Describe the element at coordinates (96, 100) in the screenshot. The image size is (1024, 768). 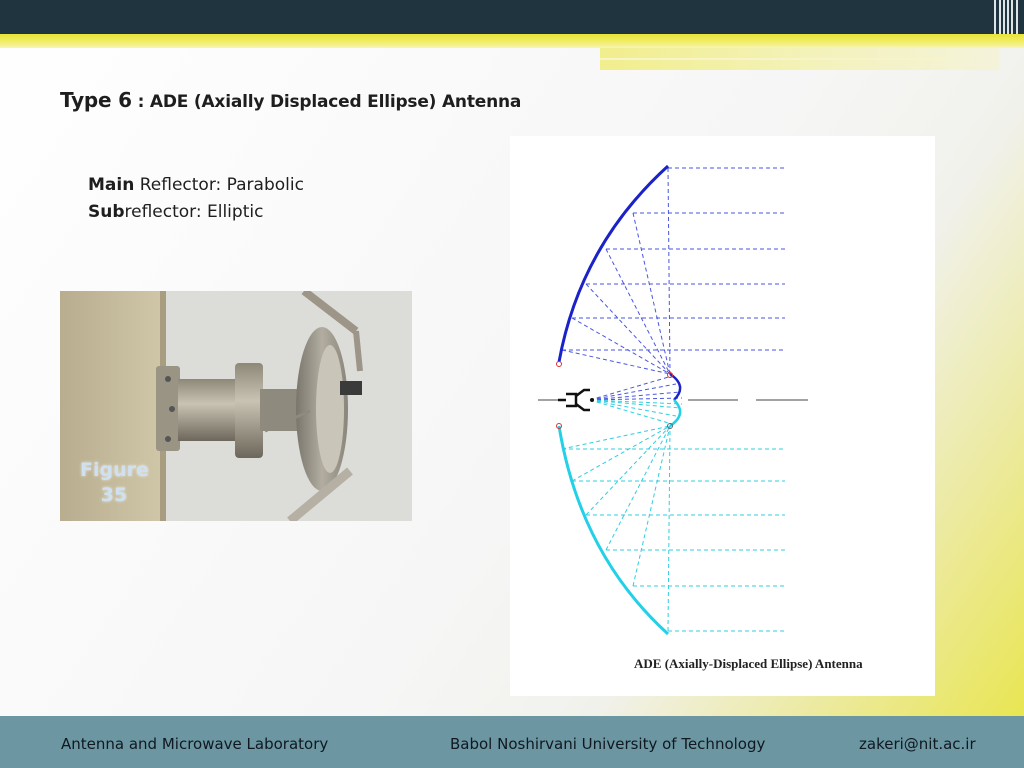
I see `title-prefix: Type 6` at that location.